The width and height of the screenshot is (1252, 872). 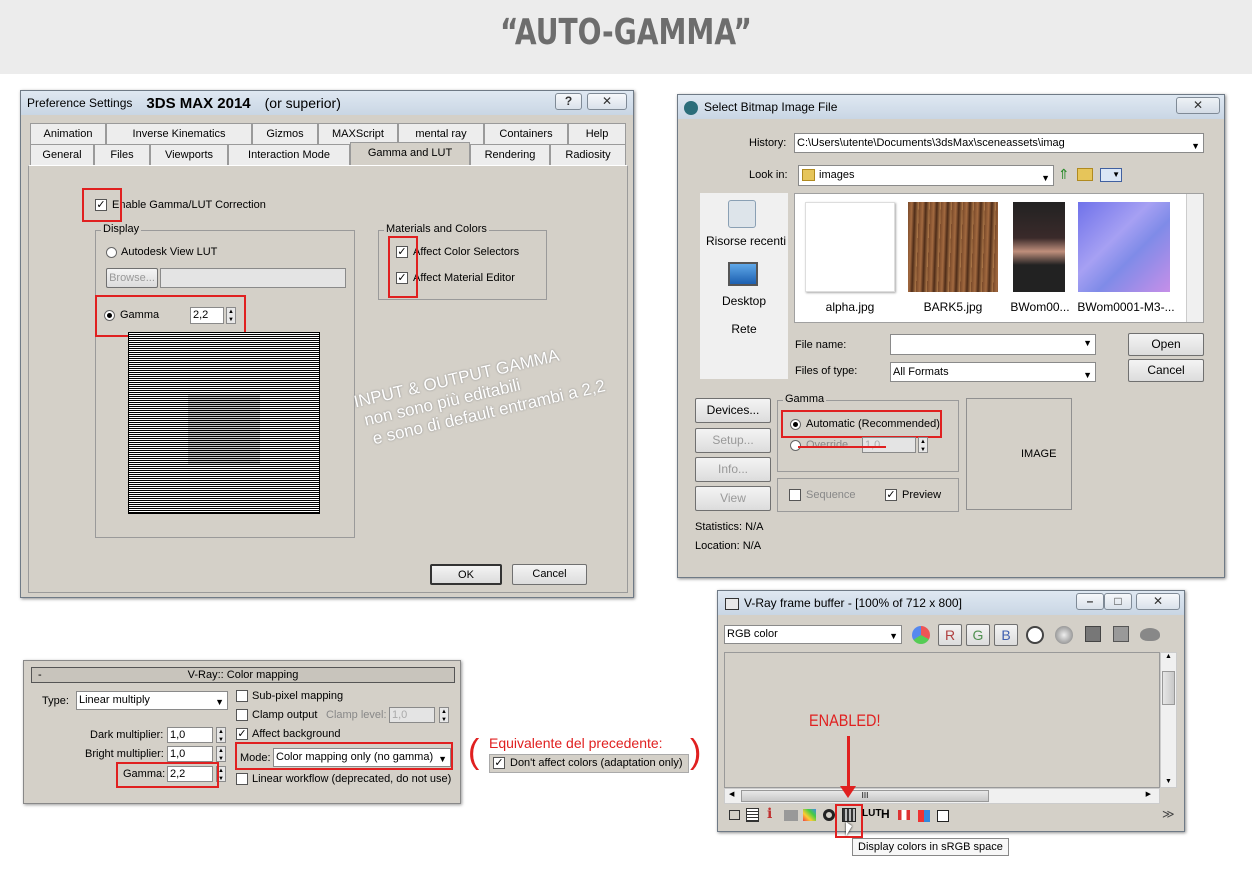 I want to click on type-dropdown: Linear multiply ▼, so click(x=152, y=700).